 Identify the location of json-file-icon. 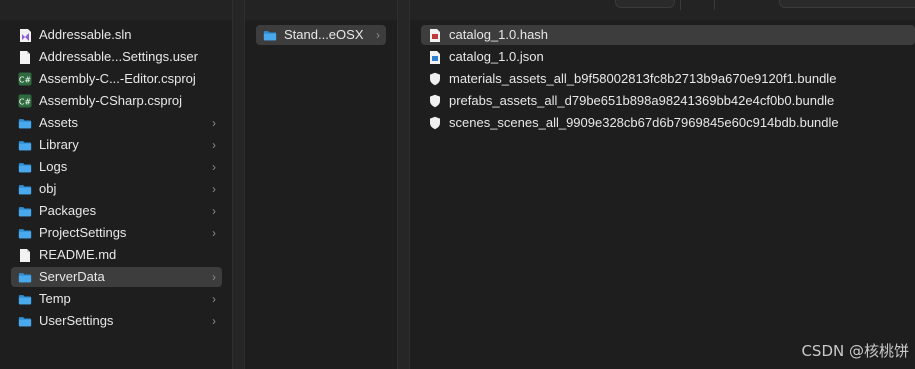
(435, 57).